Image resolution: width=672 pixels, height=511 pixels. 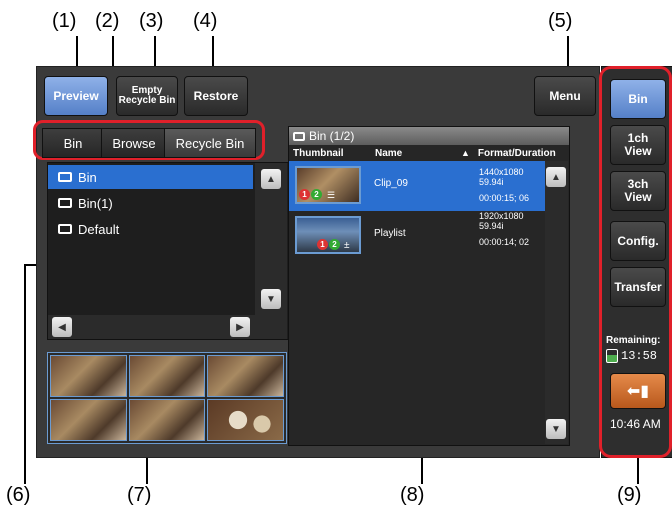 I want to click on clip-format: 1920x1080 59.94i, so click(x=501, y=221).